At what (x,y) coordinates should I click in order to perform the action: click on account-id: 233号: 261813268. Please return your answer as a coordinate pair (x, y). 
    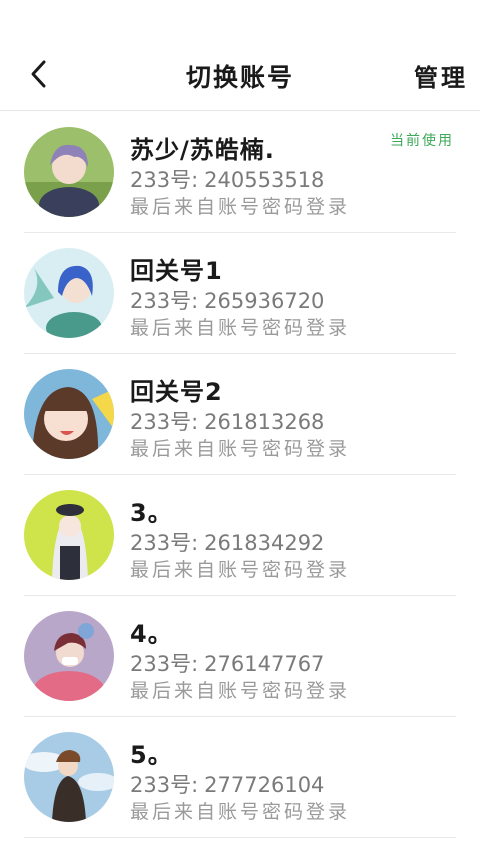
    Looking at the image, I should click on (227, 421).